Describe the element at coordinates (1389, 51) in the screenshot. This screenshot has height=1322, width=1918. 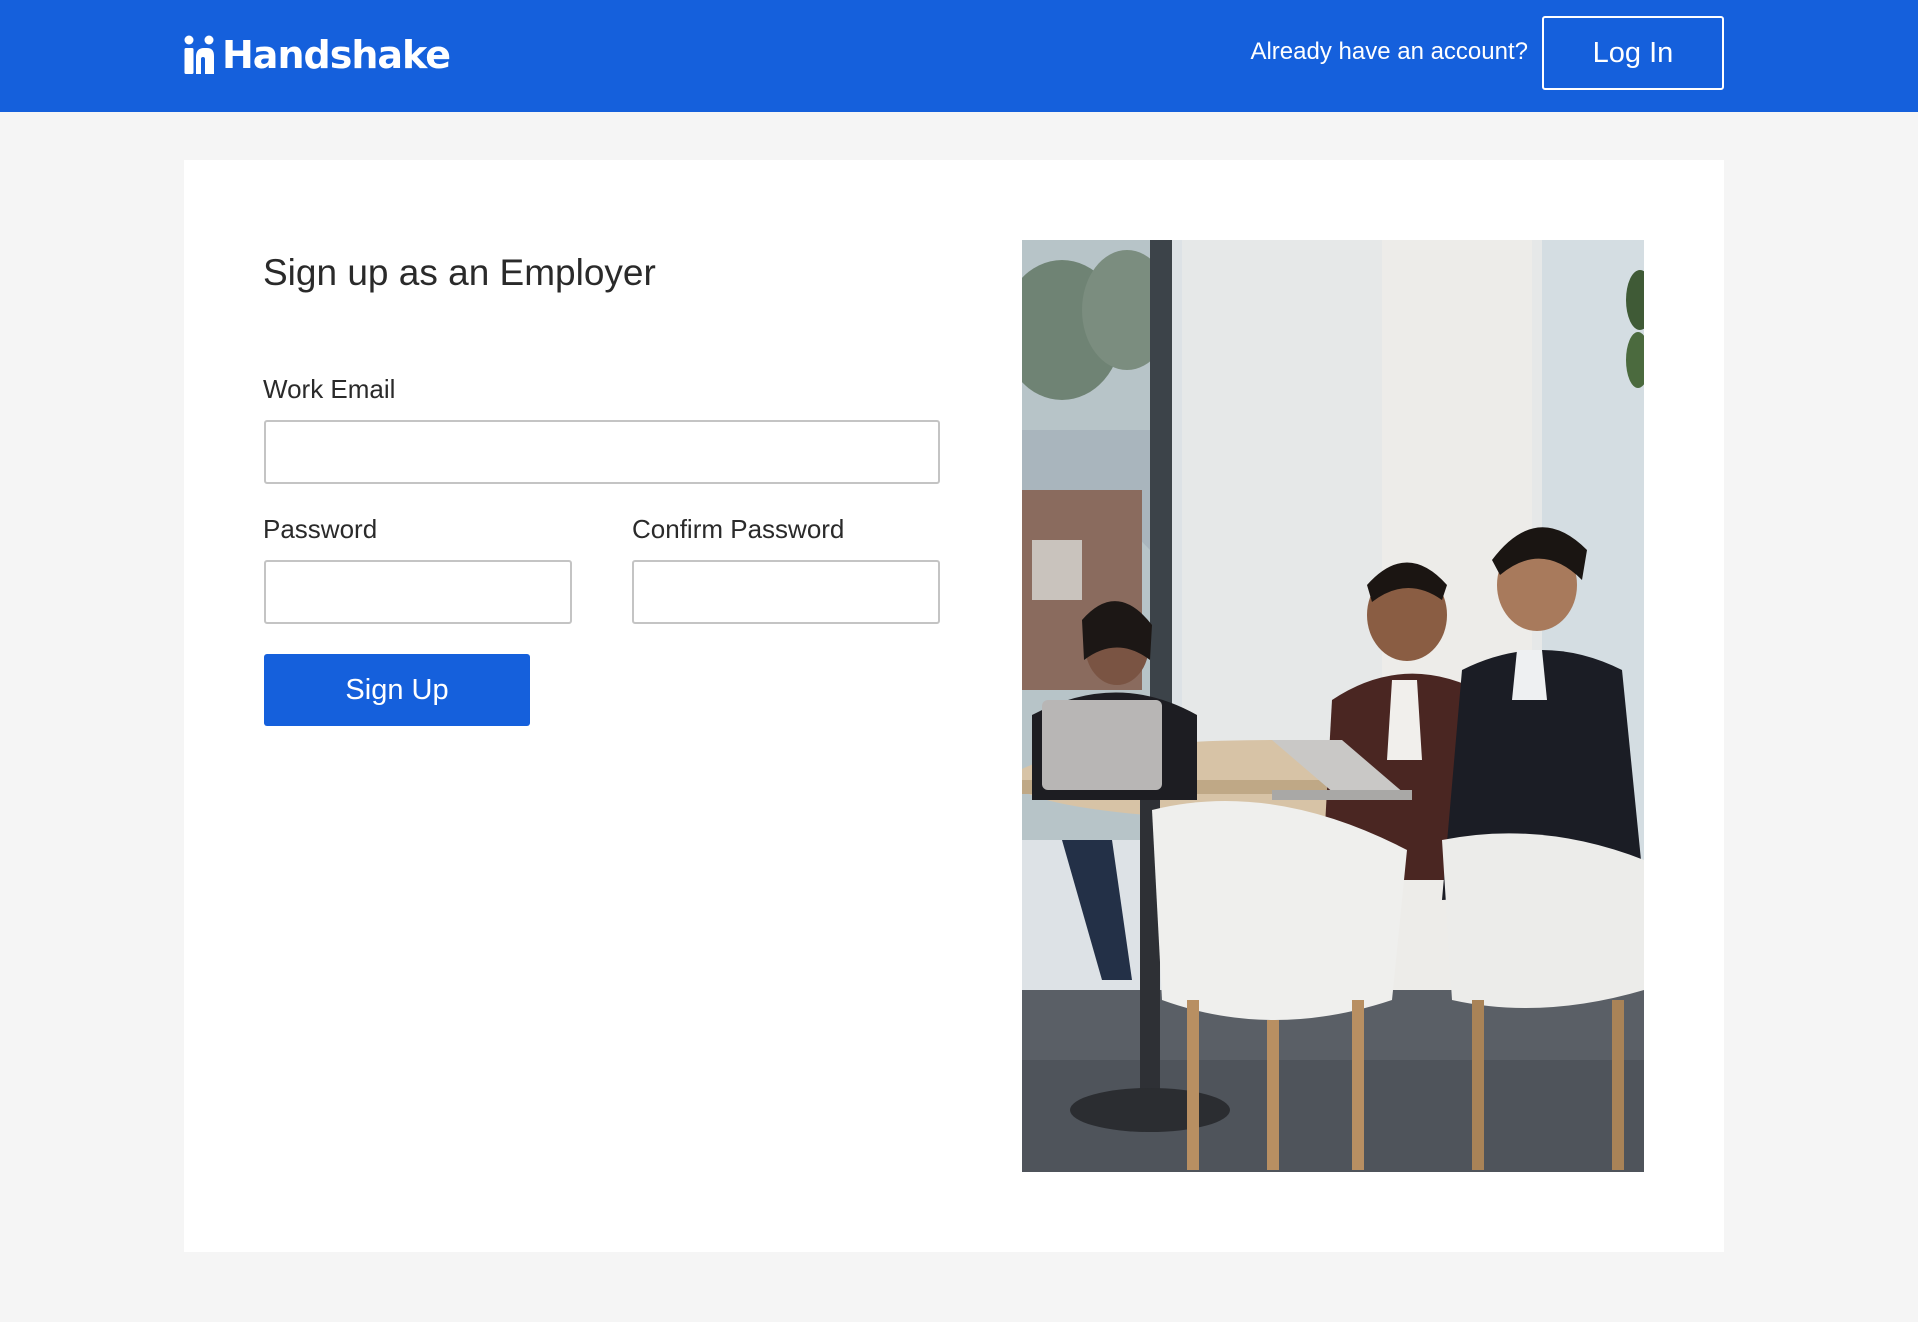
I see `account-prompt-text: Already have an account?` at that location.